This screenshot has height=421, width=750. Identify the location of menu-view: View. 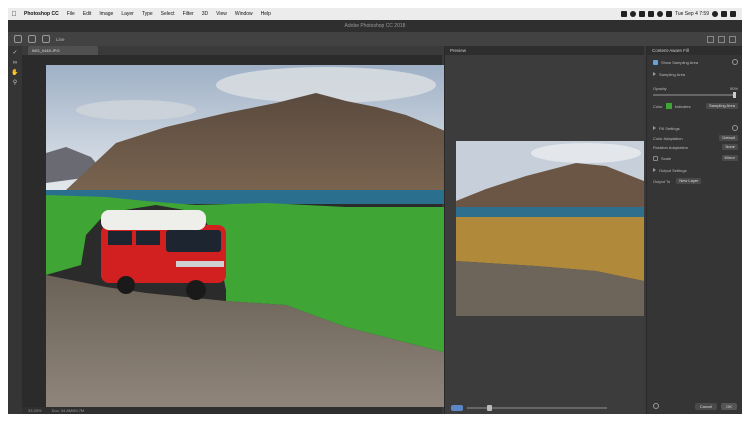
(221, 14).